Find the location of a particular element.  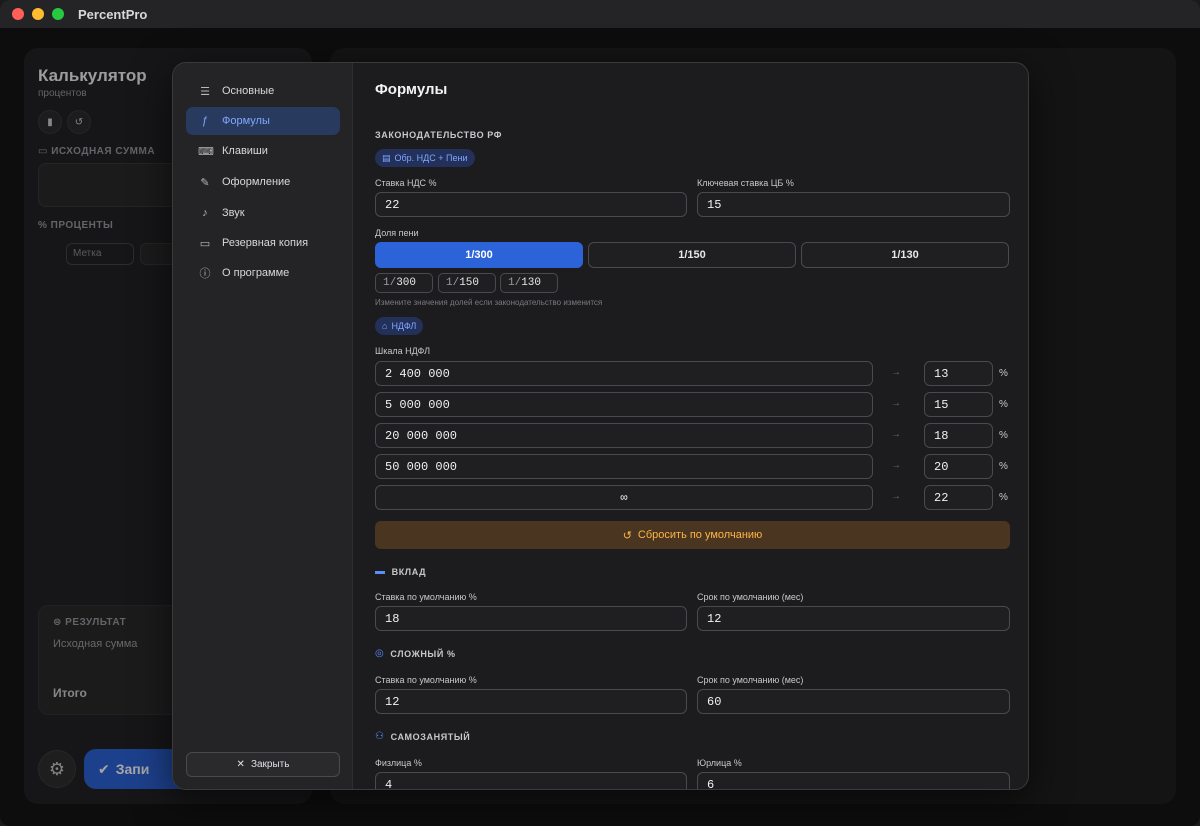

ndfl-threshold-input: 20 000 000 is located at coordinates (624, 435).